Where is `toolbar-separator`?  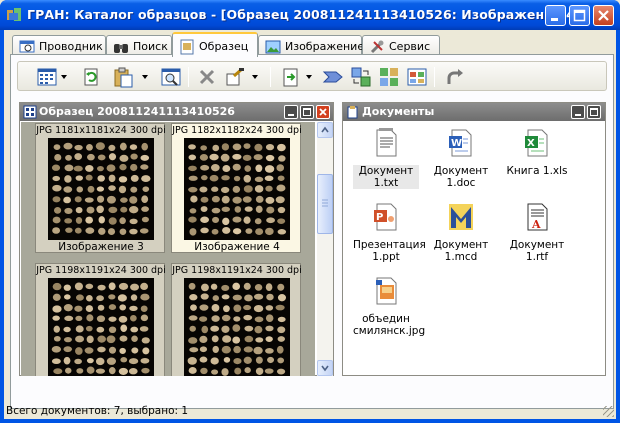
toolbar-separator is located at coordinates (434, 77).